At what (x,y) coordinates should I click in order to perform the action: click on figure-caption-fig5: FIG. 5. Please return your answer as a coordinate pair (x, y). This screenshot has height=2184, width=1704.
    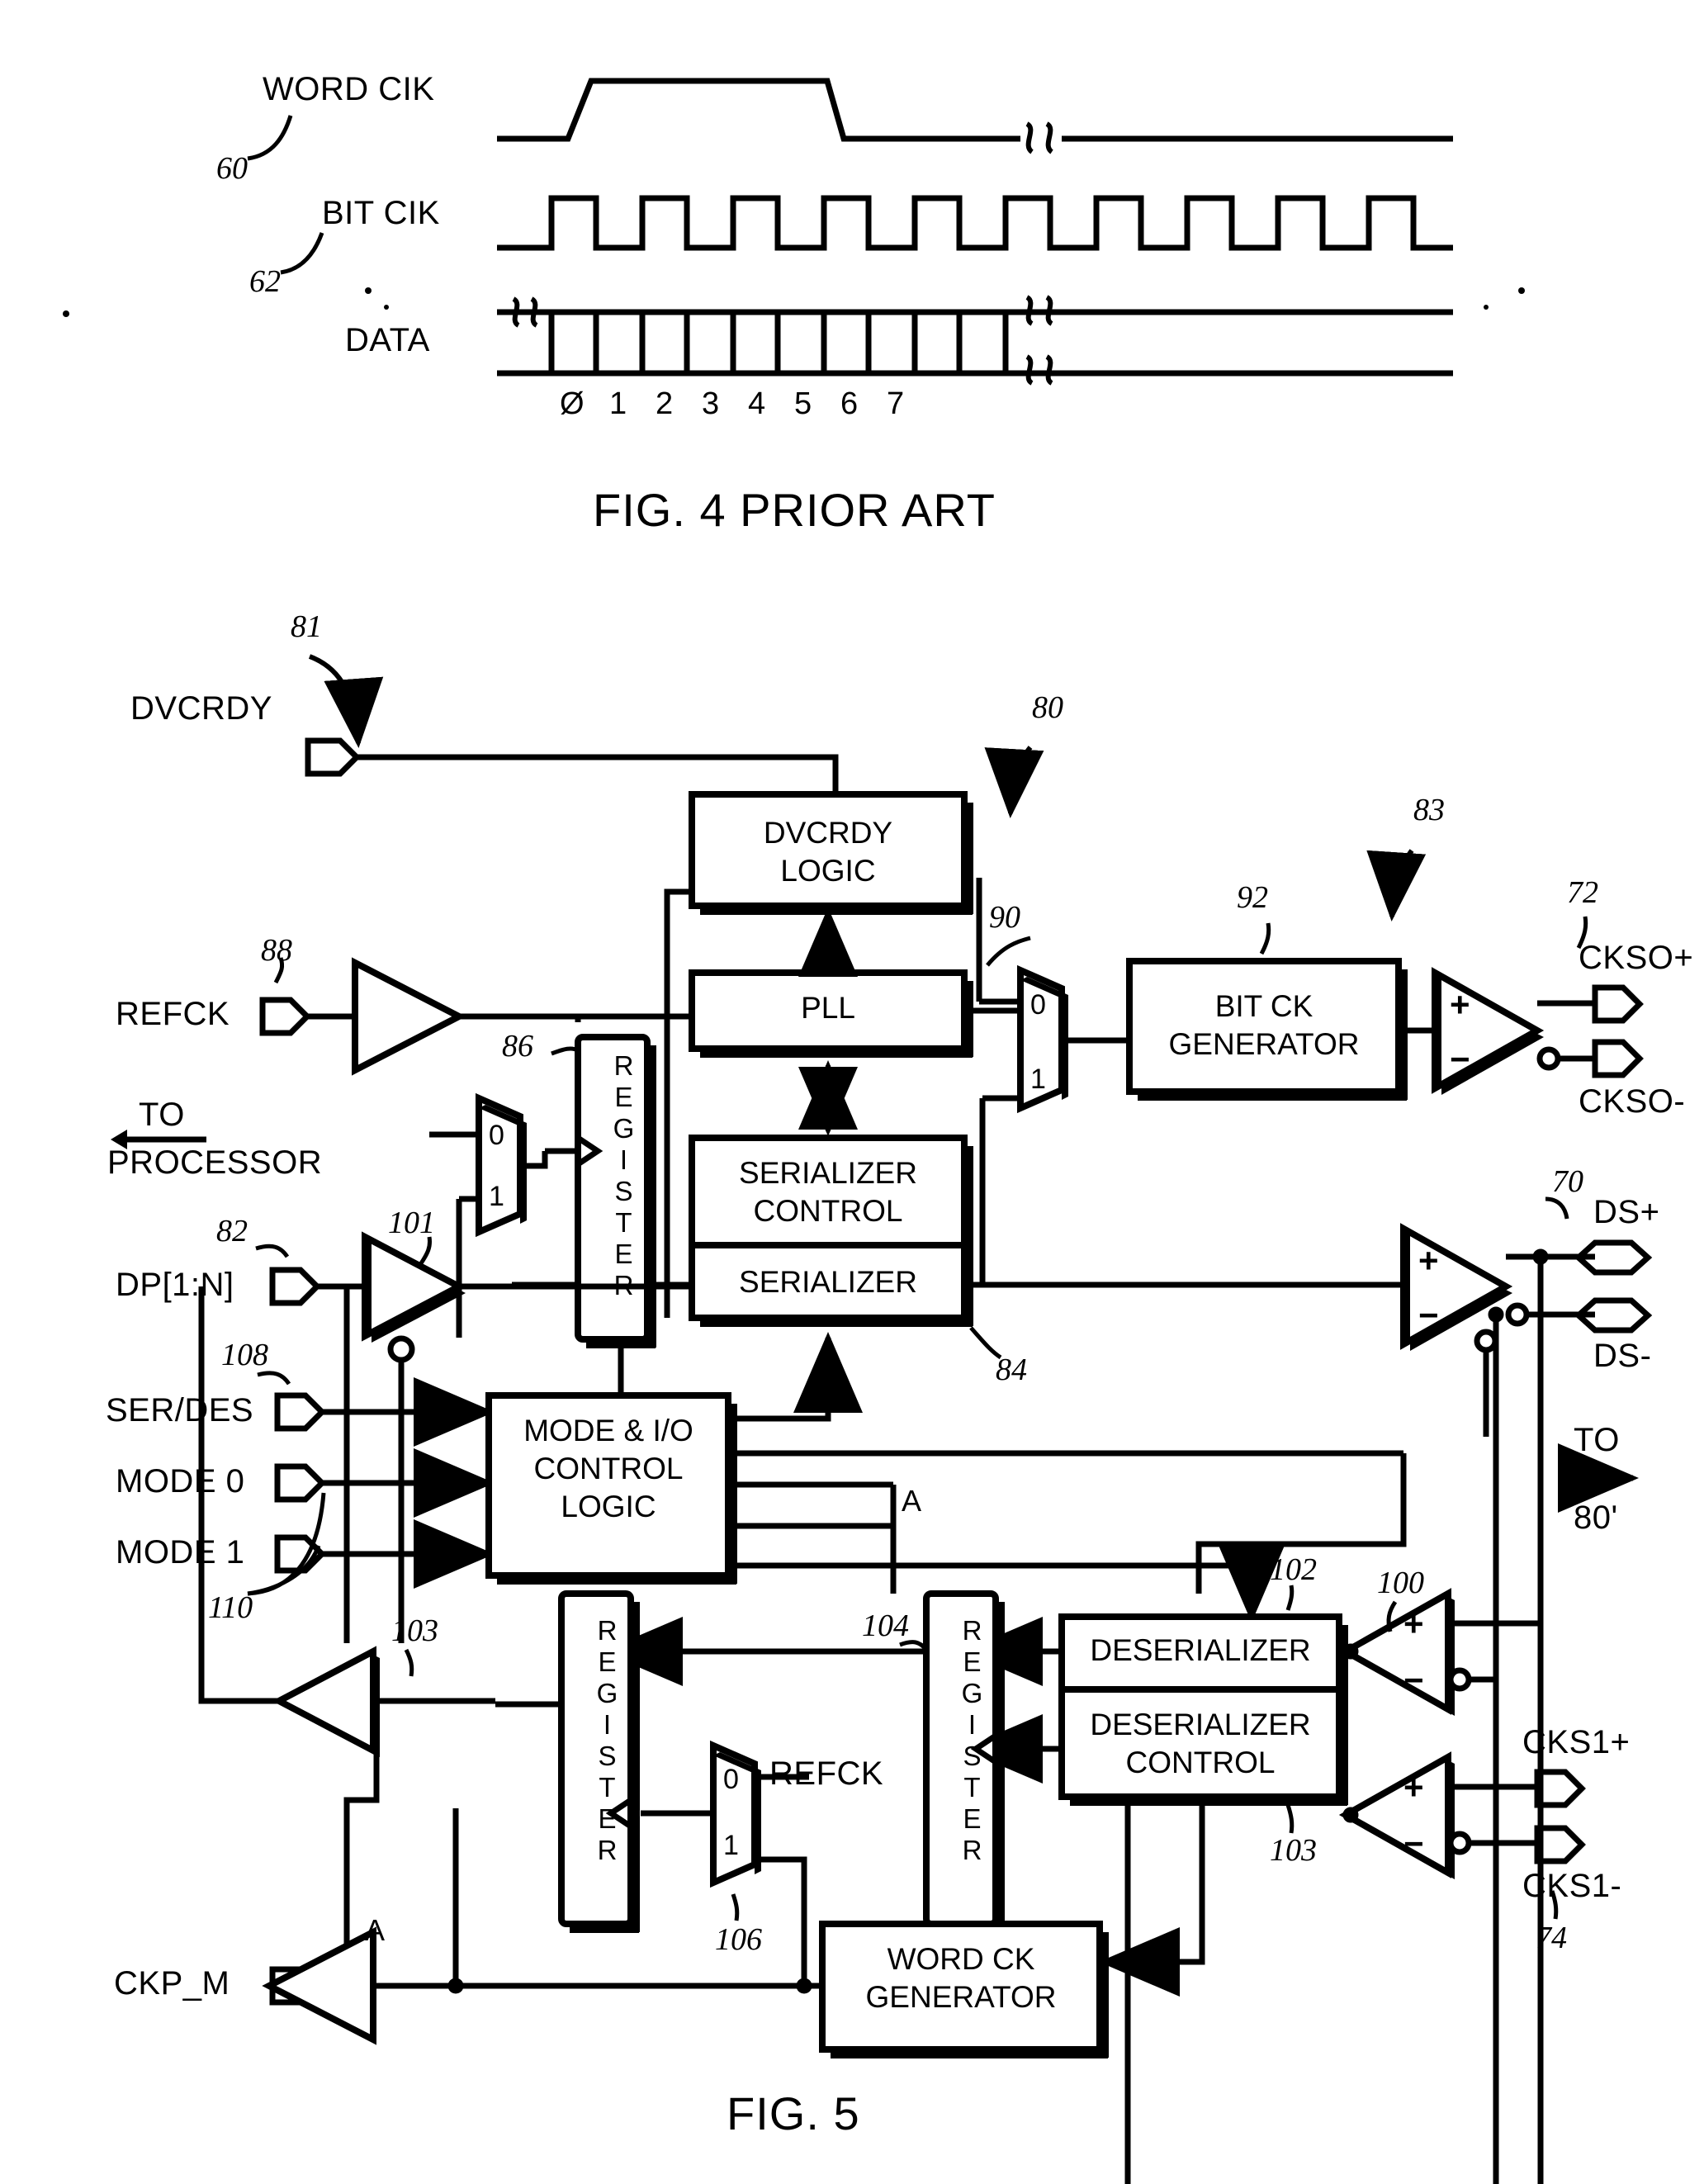
    Looking at the image, I should click on (793, 2113).